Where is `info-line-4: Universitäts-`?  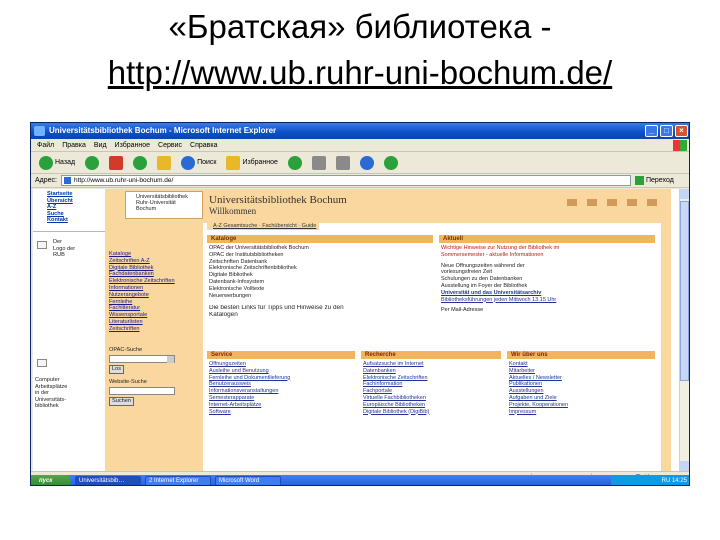 info-line-4: Universitäts- is located at coordinates (68, 400).